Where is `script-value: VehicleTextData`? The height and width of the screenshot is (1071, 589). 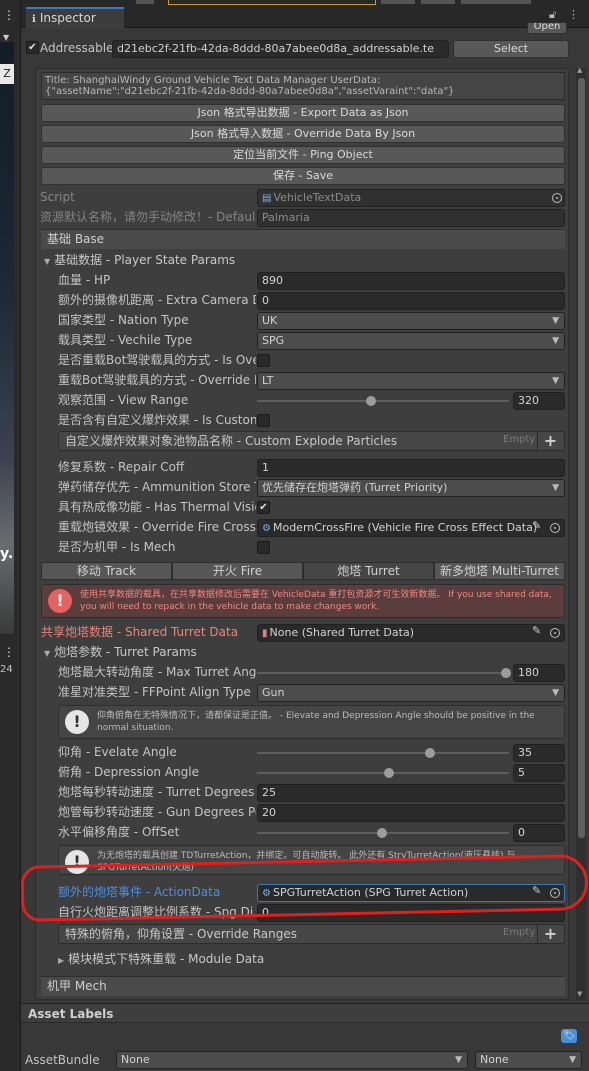
script-value: VehicleTextData is located at coordinates (317, 197).